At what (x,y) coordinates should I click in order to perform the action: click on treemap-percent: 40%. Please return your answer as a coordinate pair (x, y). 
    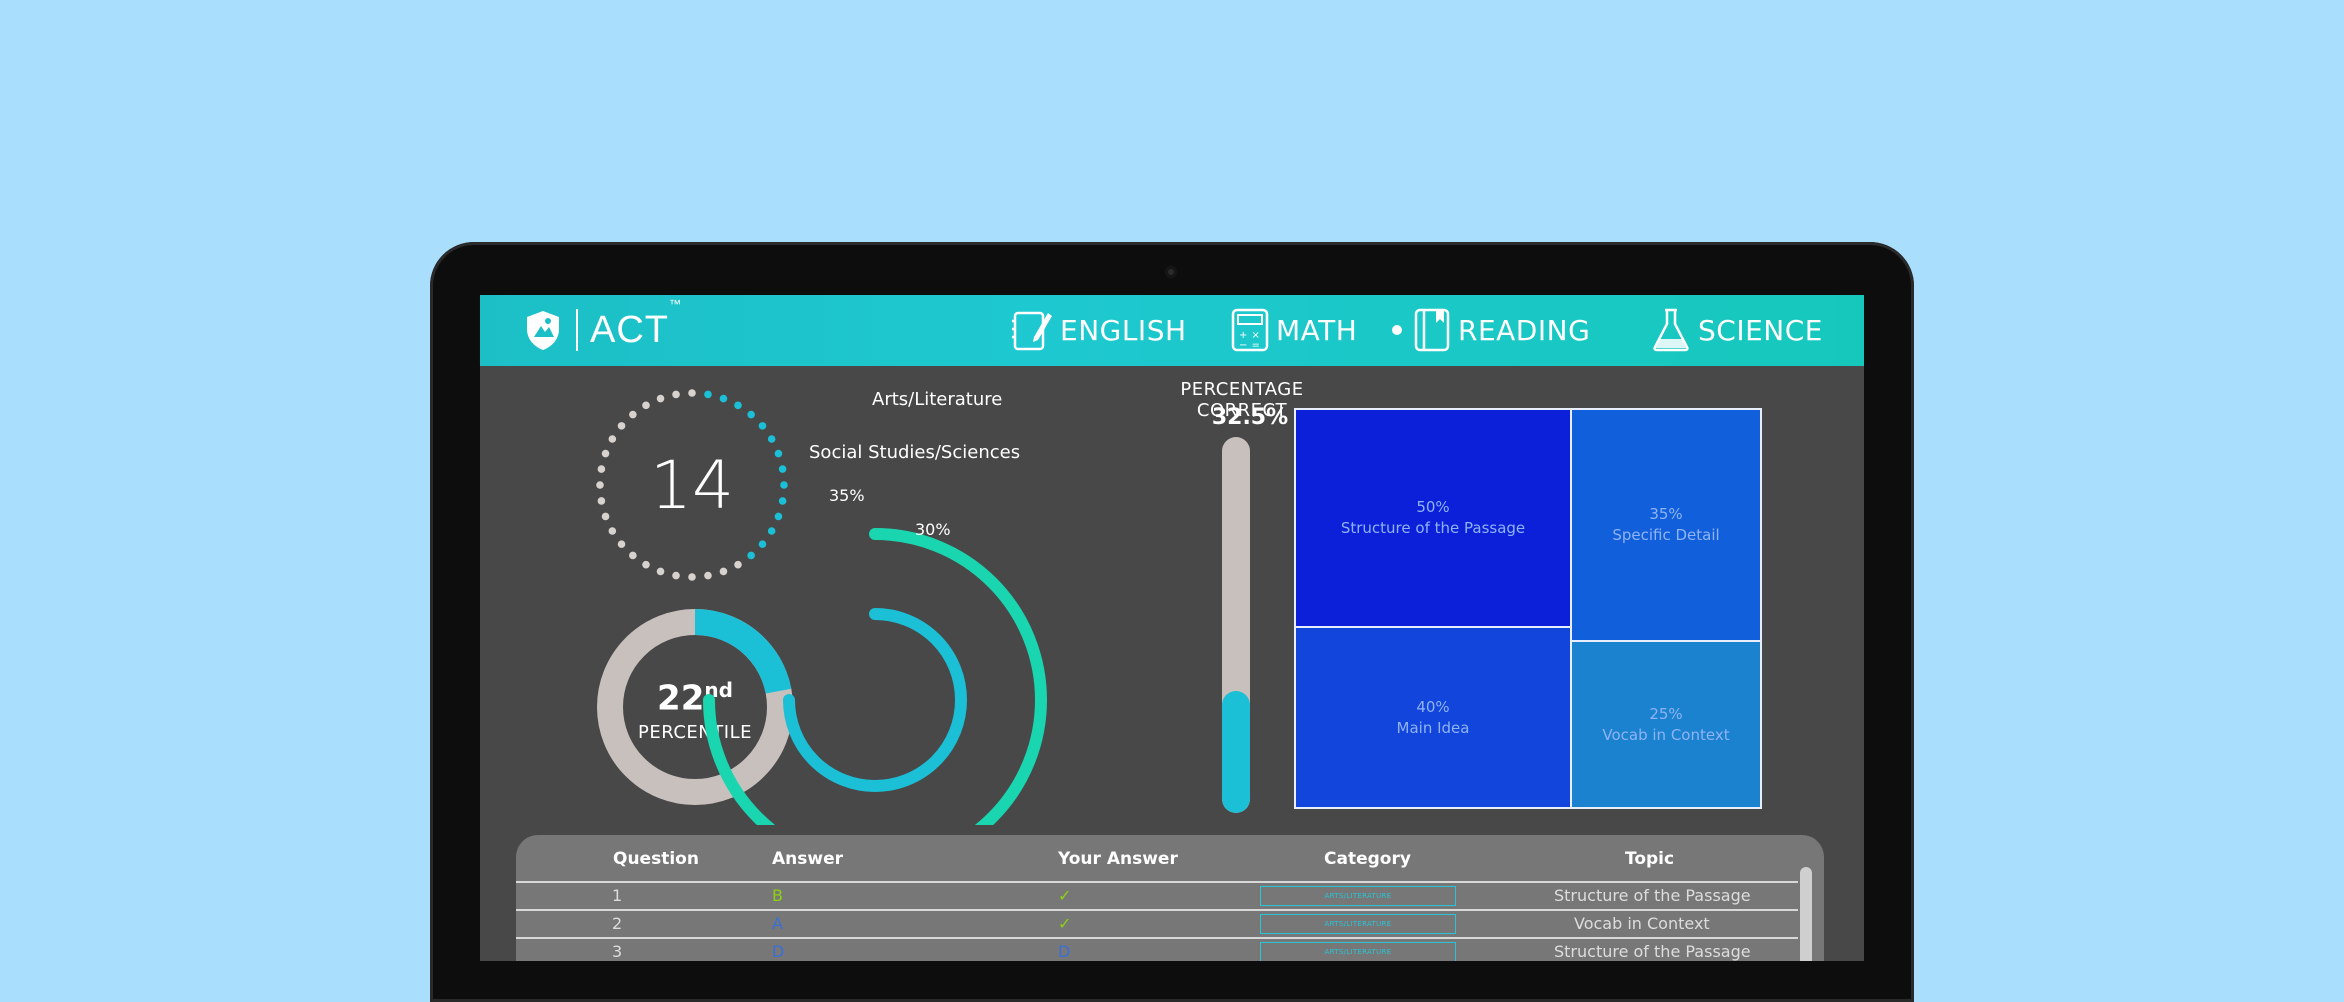
    Looking at the image, I should click on (1433, 706).